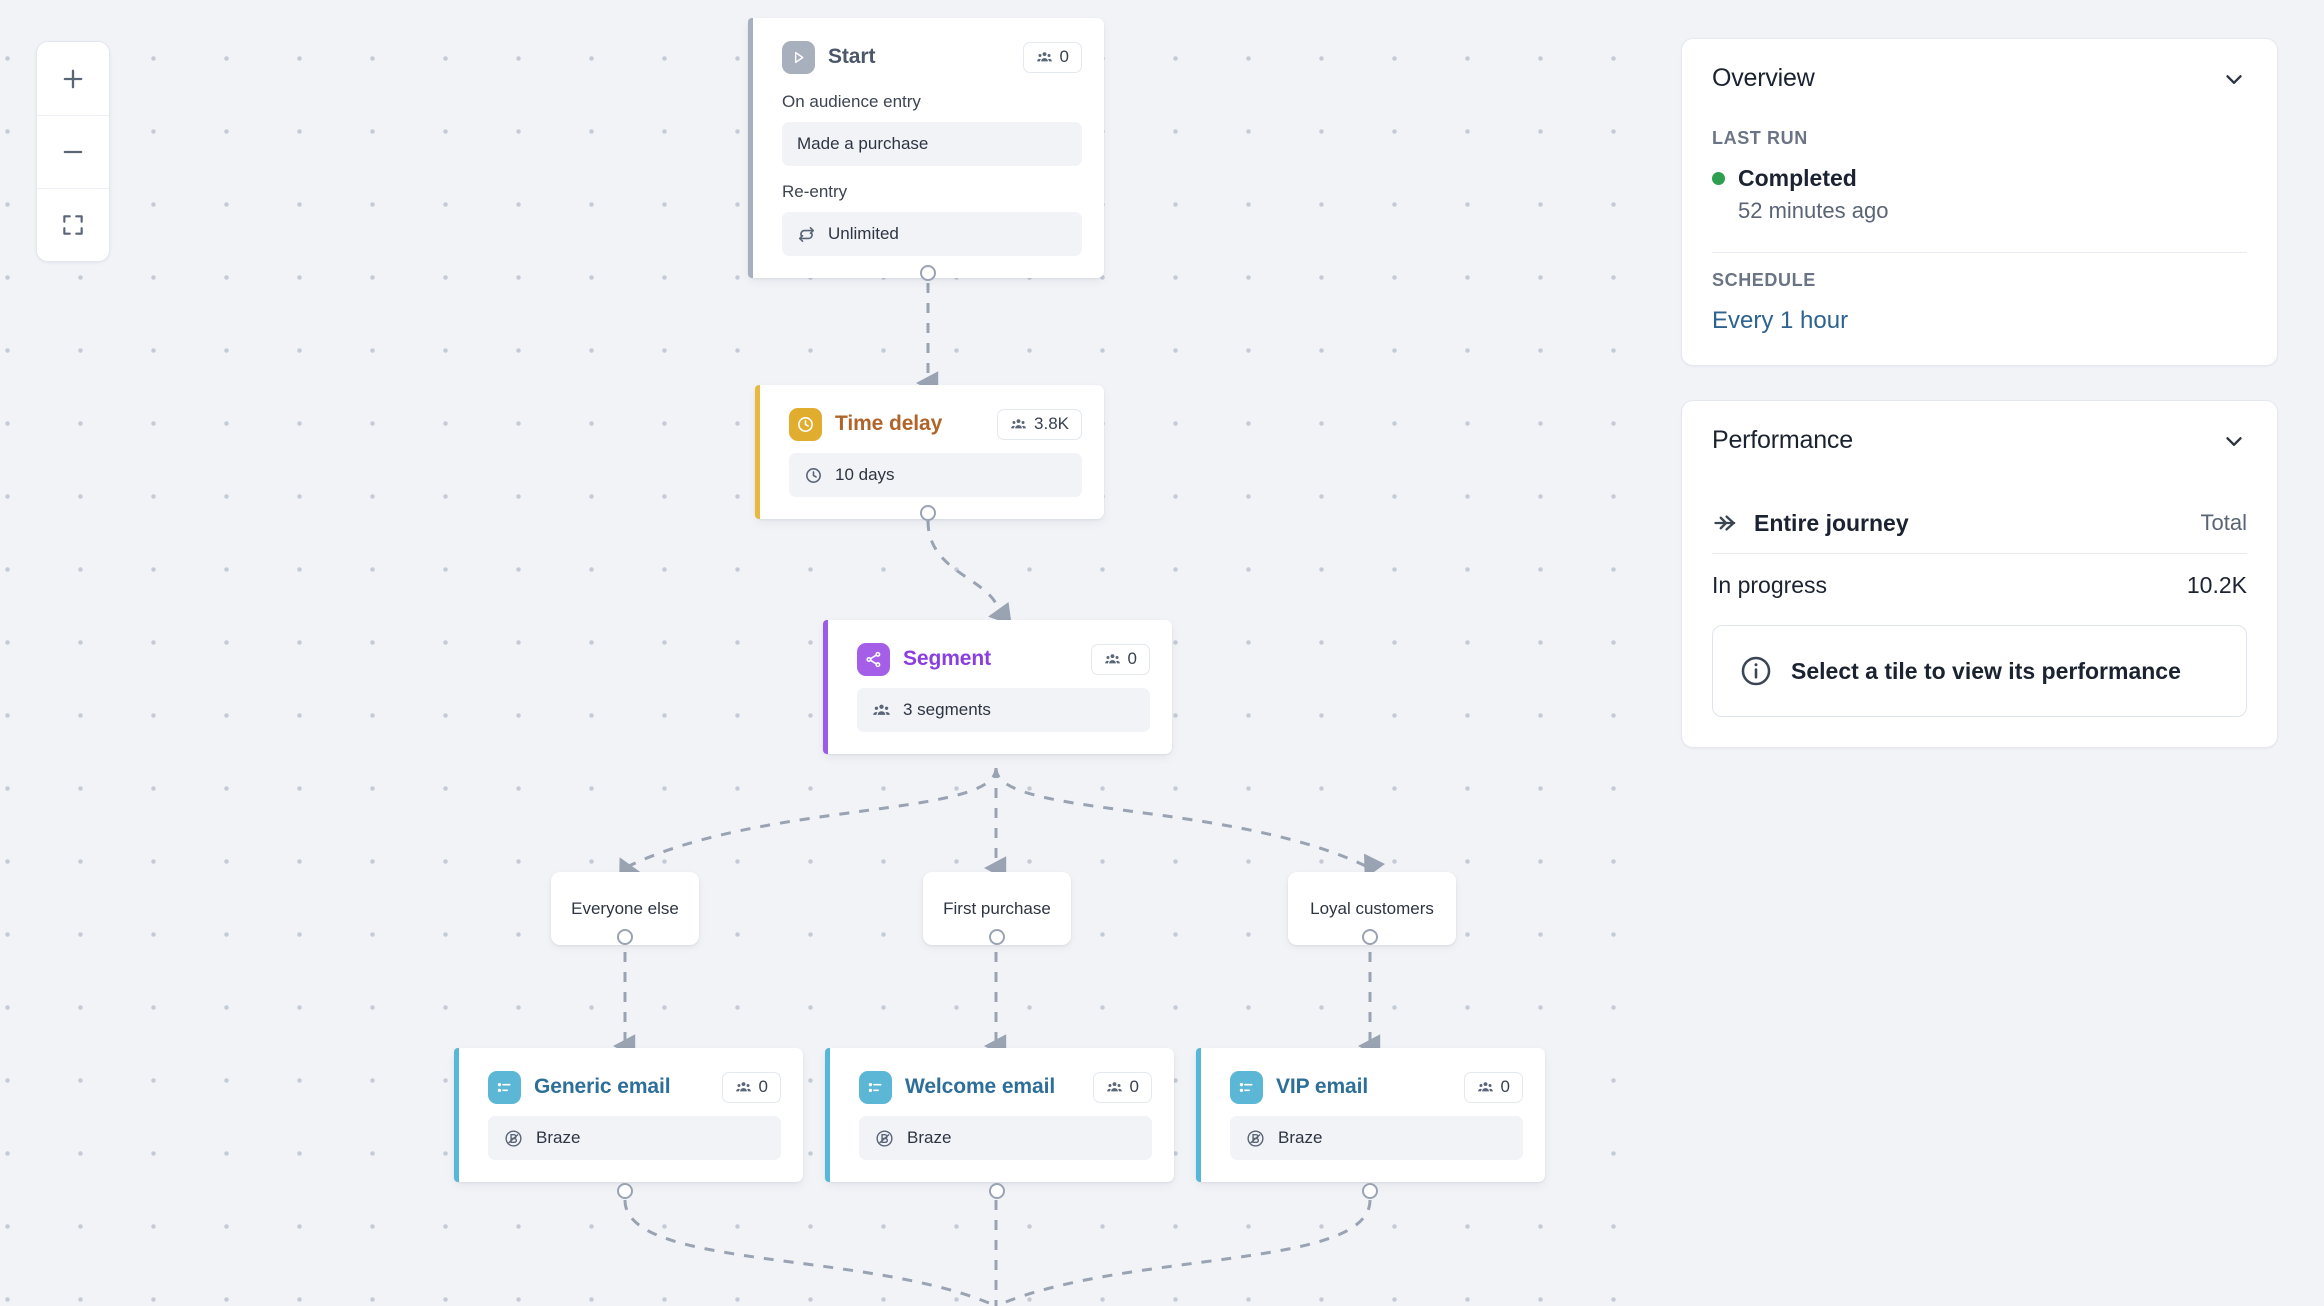  I want to click on fit-screen-icon, so click(73, 225).